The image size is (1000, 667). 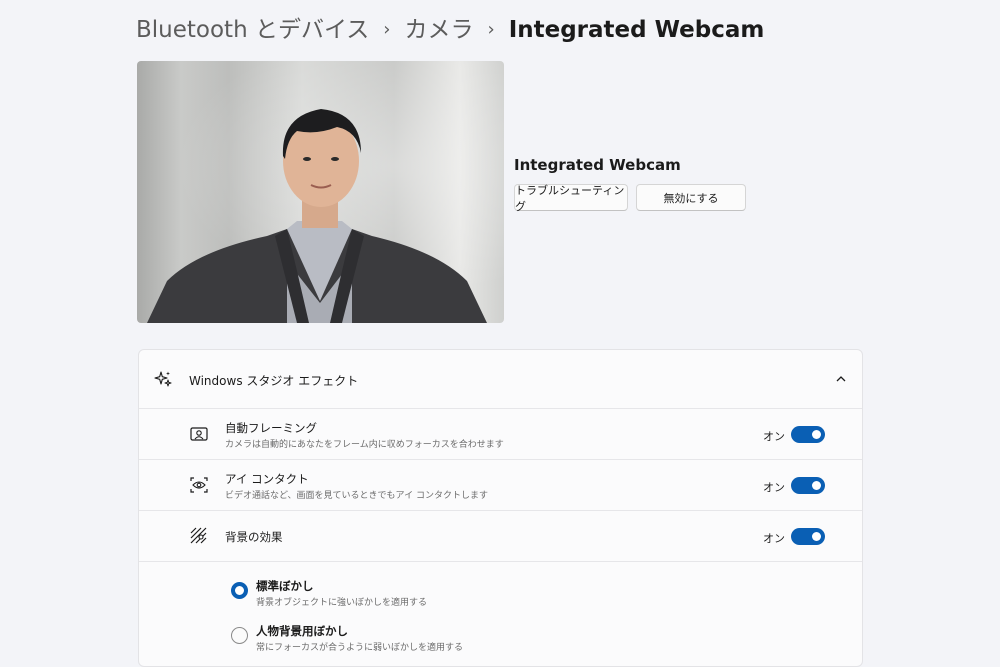 I want to click on device-name: Integrated Webcam, so click(x=597, y=165).